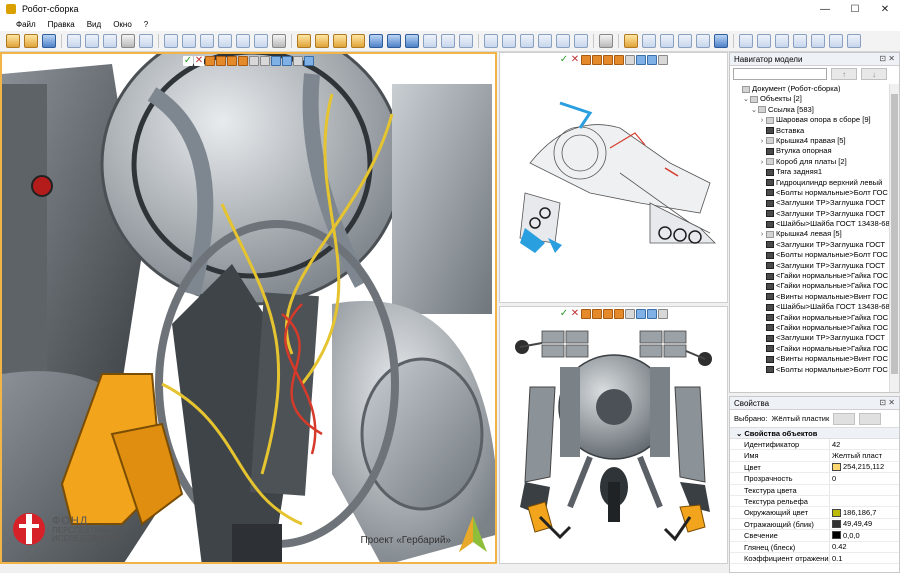 Image resolution: width=900 pixels, height=573 pixels. I want to click on fragment-icon, so click(412, 41).